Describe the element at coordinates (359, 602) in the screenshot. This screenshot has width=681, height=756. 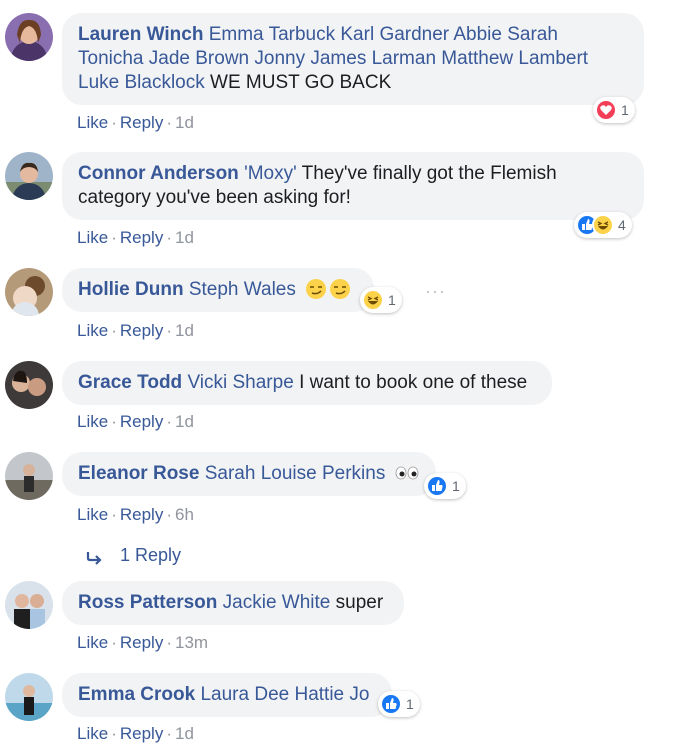
I see `comment-text: super` at that location.